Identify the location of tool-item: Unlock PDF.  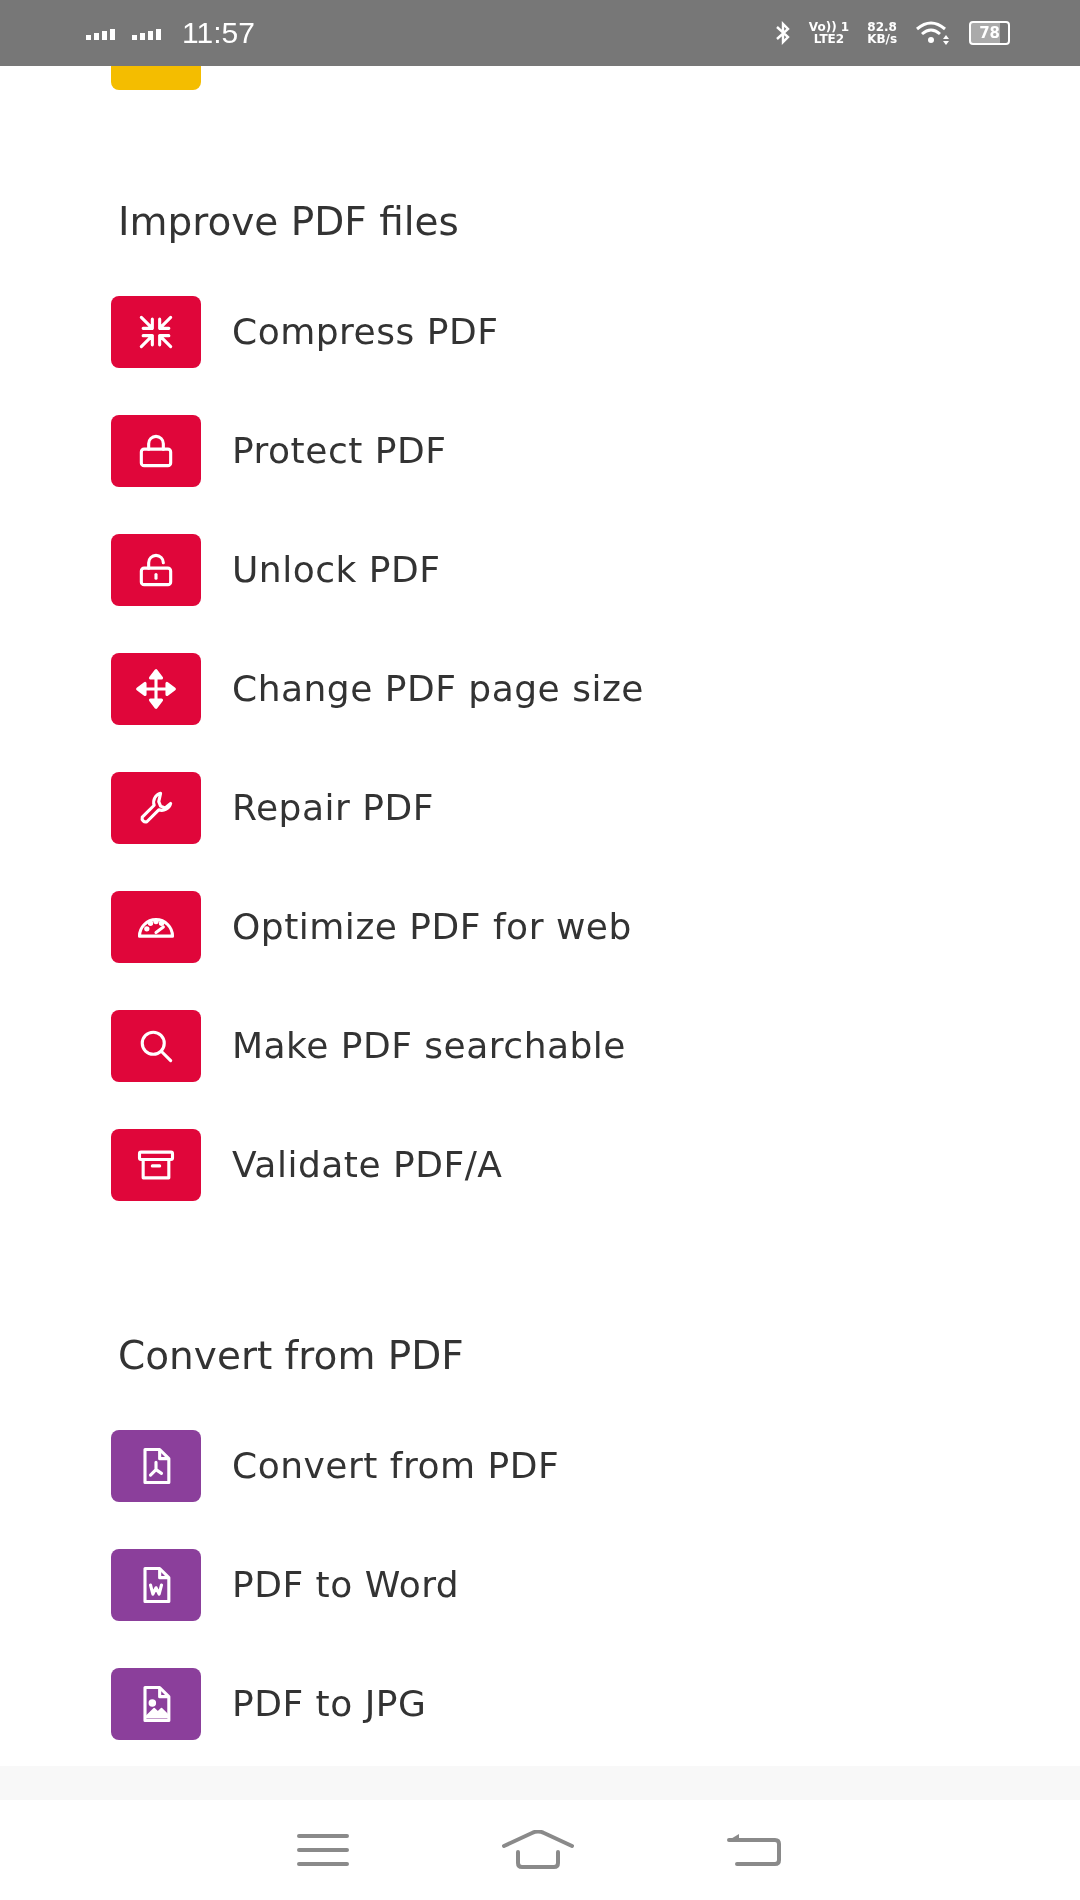
(540, 569).